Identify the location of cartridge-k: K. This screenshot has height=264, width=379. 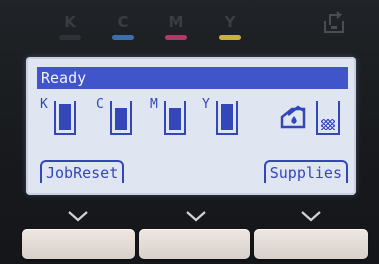
(60, 117).